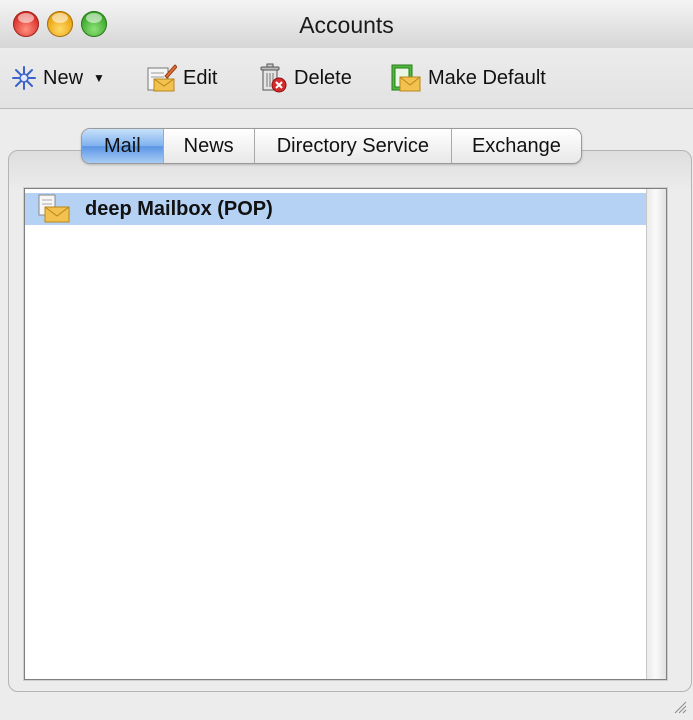 The height and width of the screenshot is (720, 693). Describe the element at coordinates (54, 208) in the screenshot. I see `mailbox-icon` at that location.